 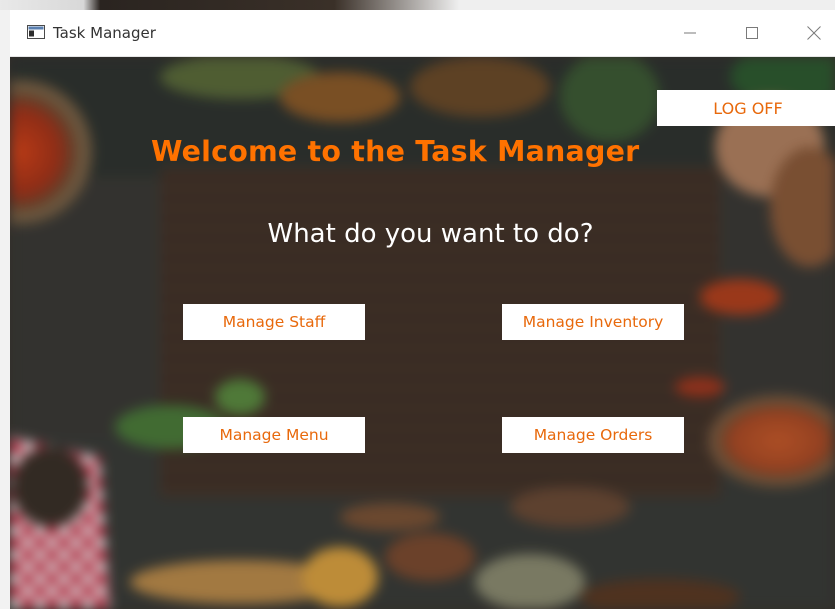 What do you see at coordinates (104, 33) in the screenshot?
I see `window-title: Task Manager` at bounding box center [104, 33].